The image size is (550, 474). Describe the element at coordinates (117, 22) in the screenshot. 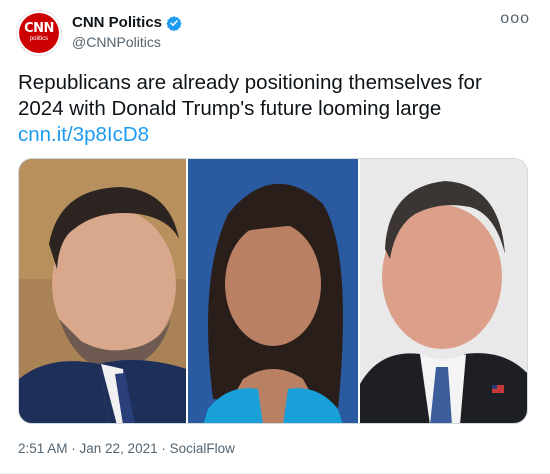

I see `display-name: CNN Politics` at that location.